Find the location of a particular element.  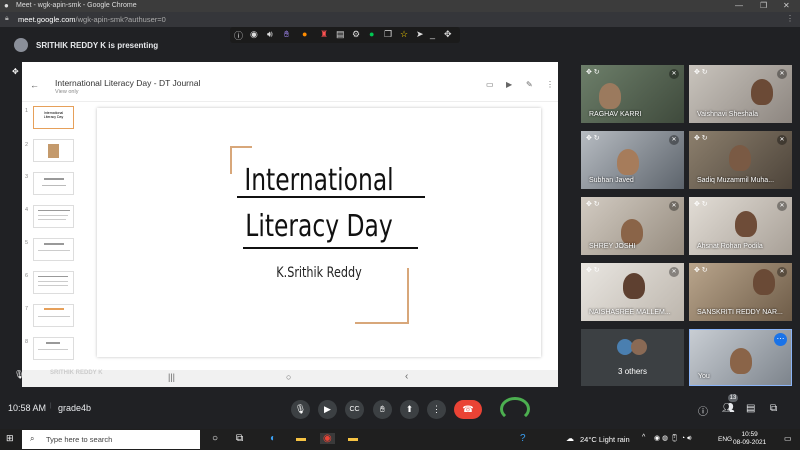

captions-button: CC is located at coordinates (354, 409).